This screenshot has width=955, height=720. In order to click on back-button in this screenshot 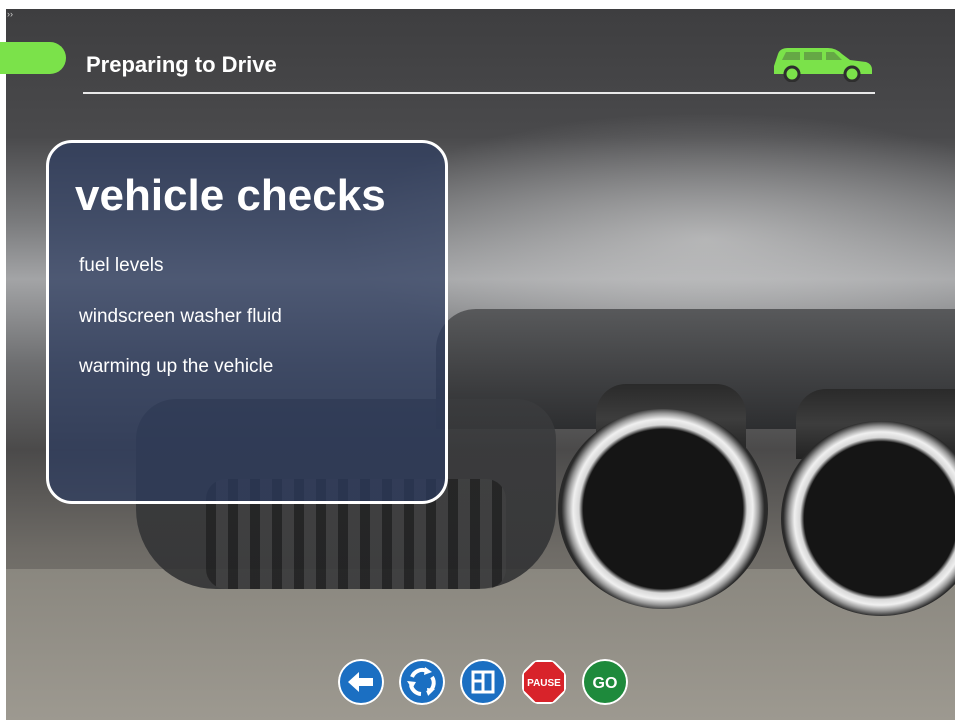, I will do `click(361, 682)`.